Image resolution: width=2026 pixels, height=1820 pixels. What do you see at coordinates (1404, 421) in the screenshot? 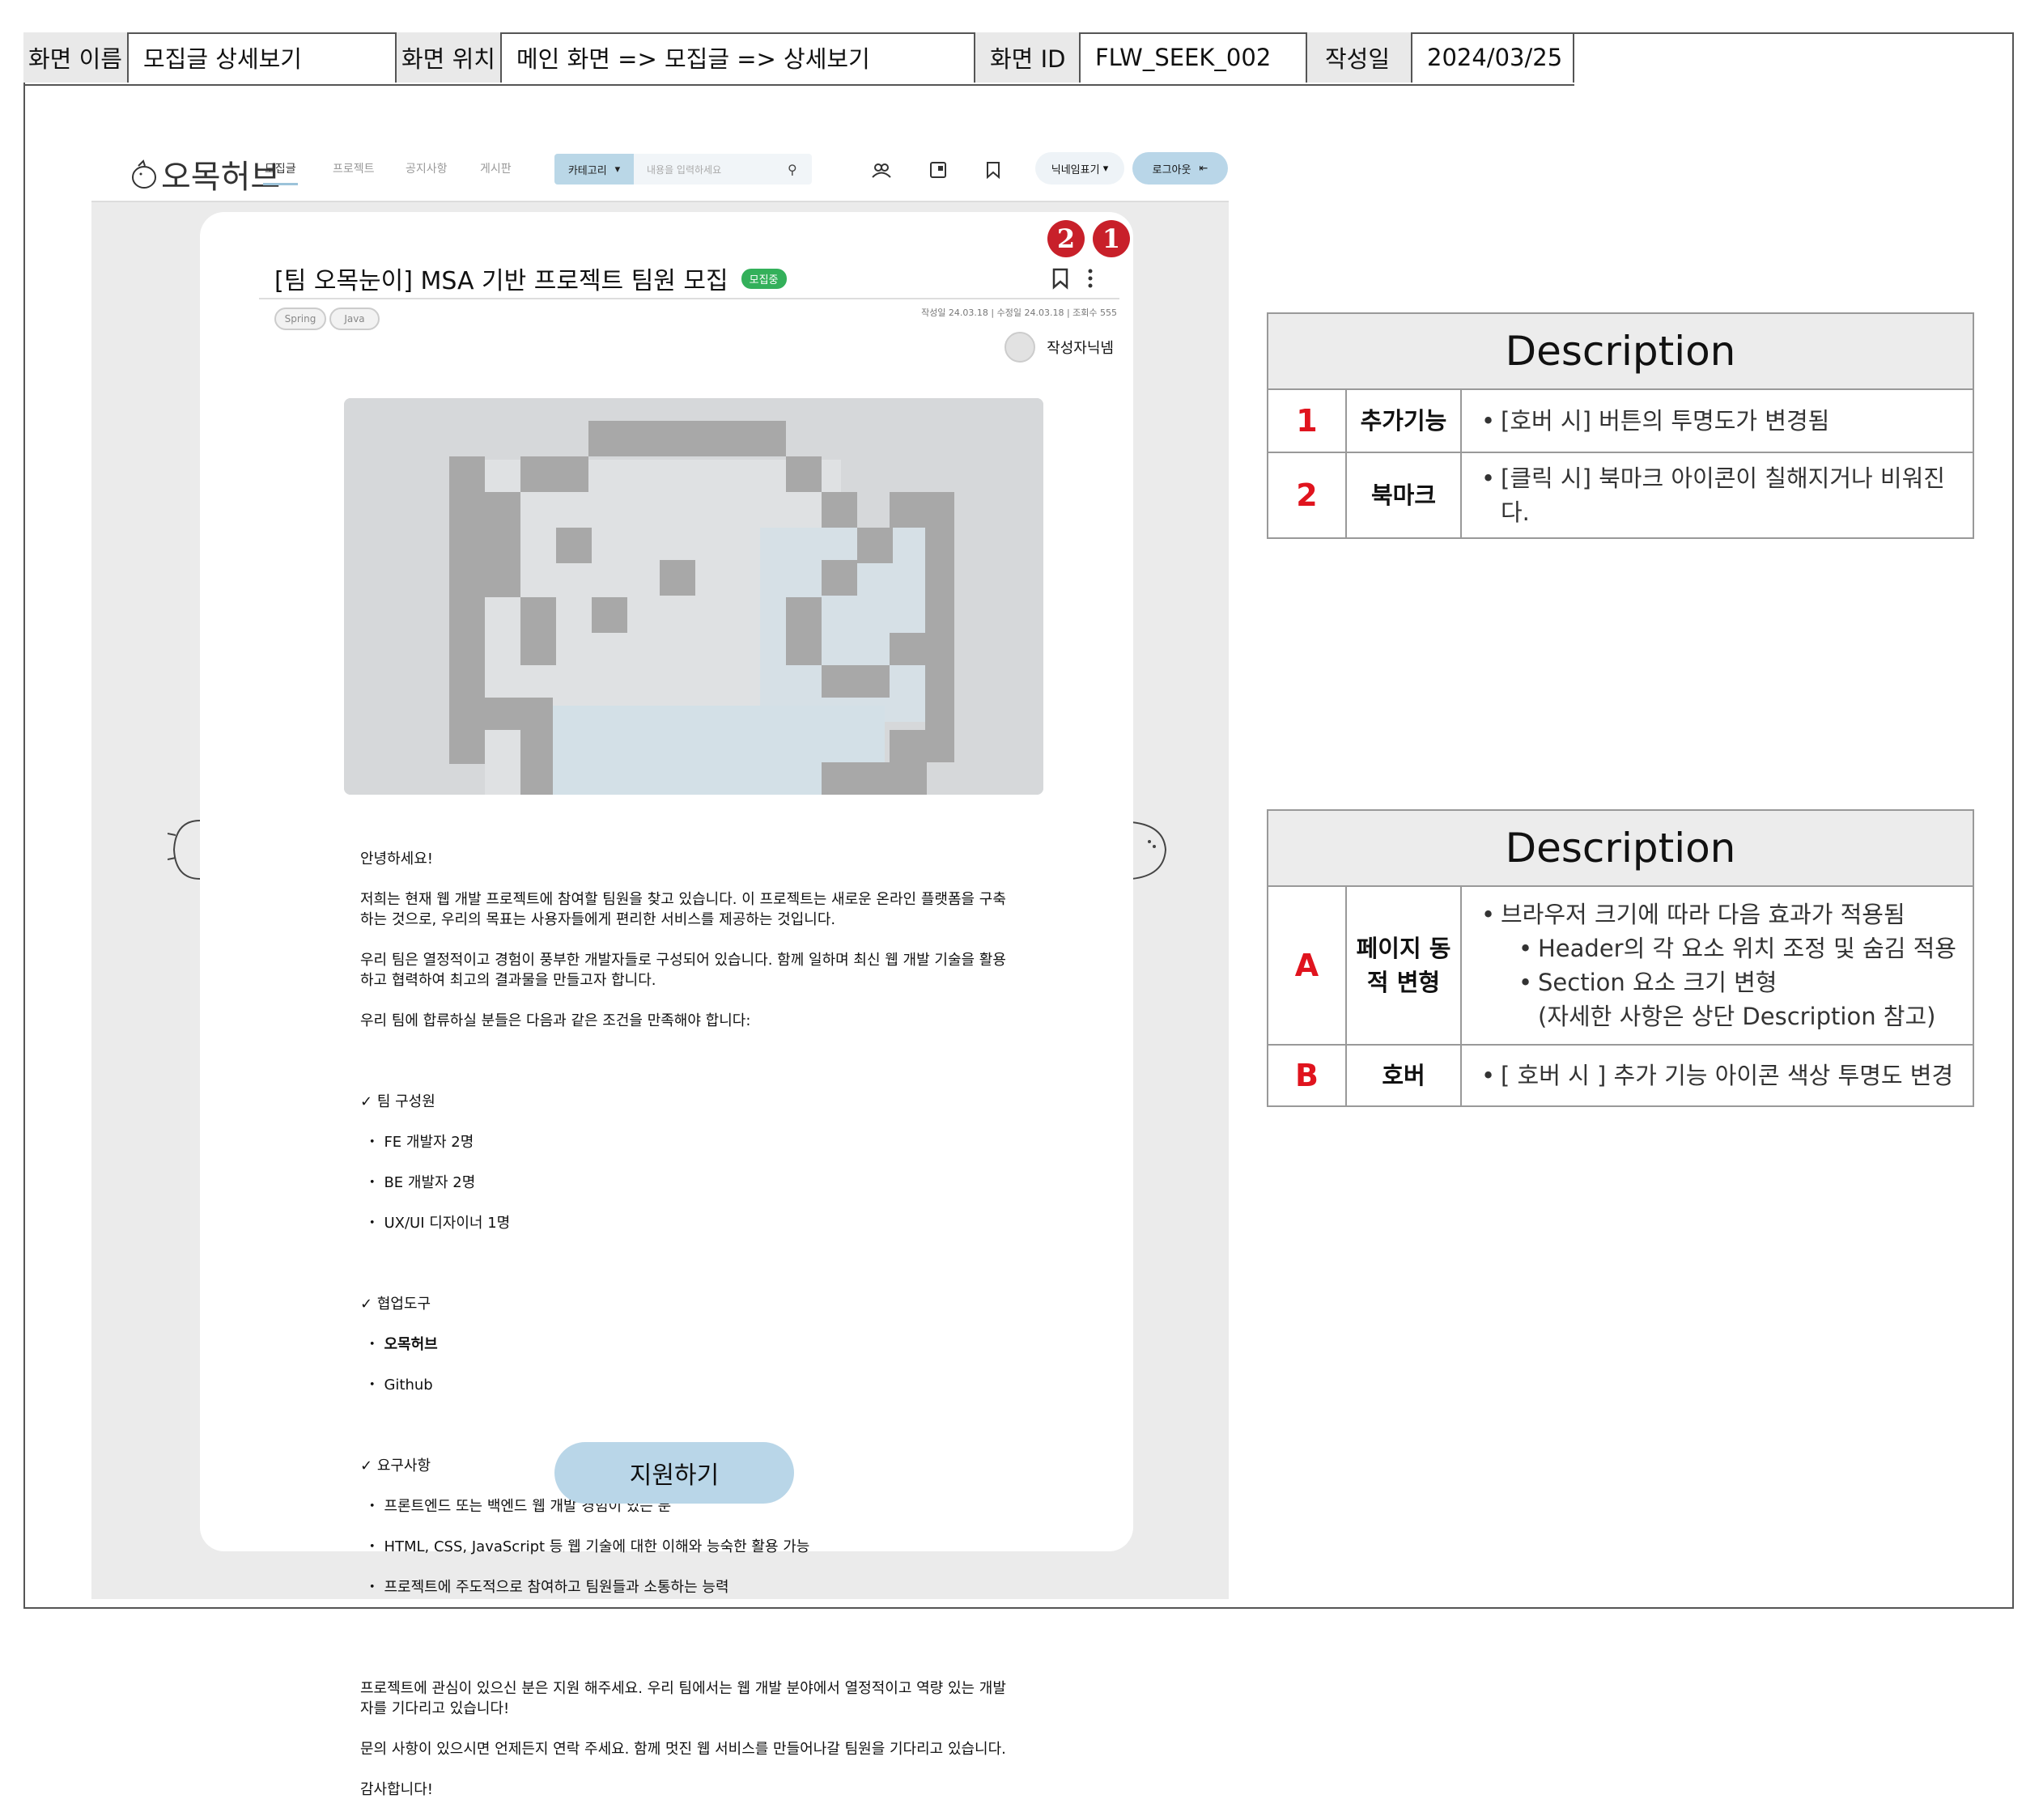
I see `row-name: 추가기능` at bounding box center [1404, 421].